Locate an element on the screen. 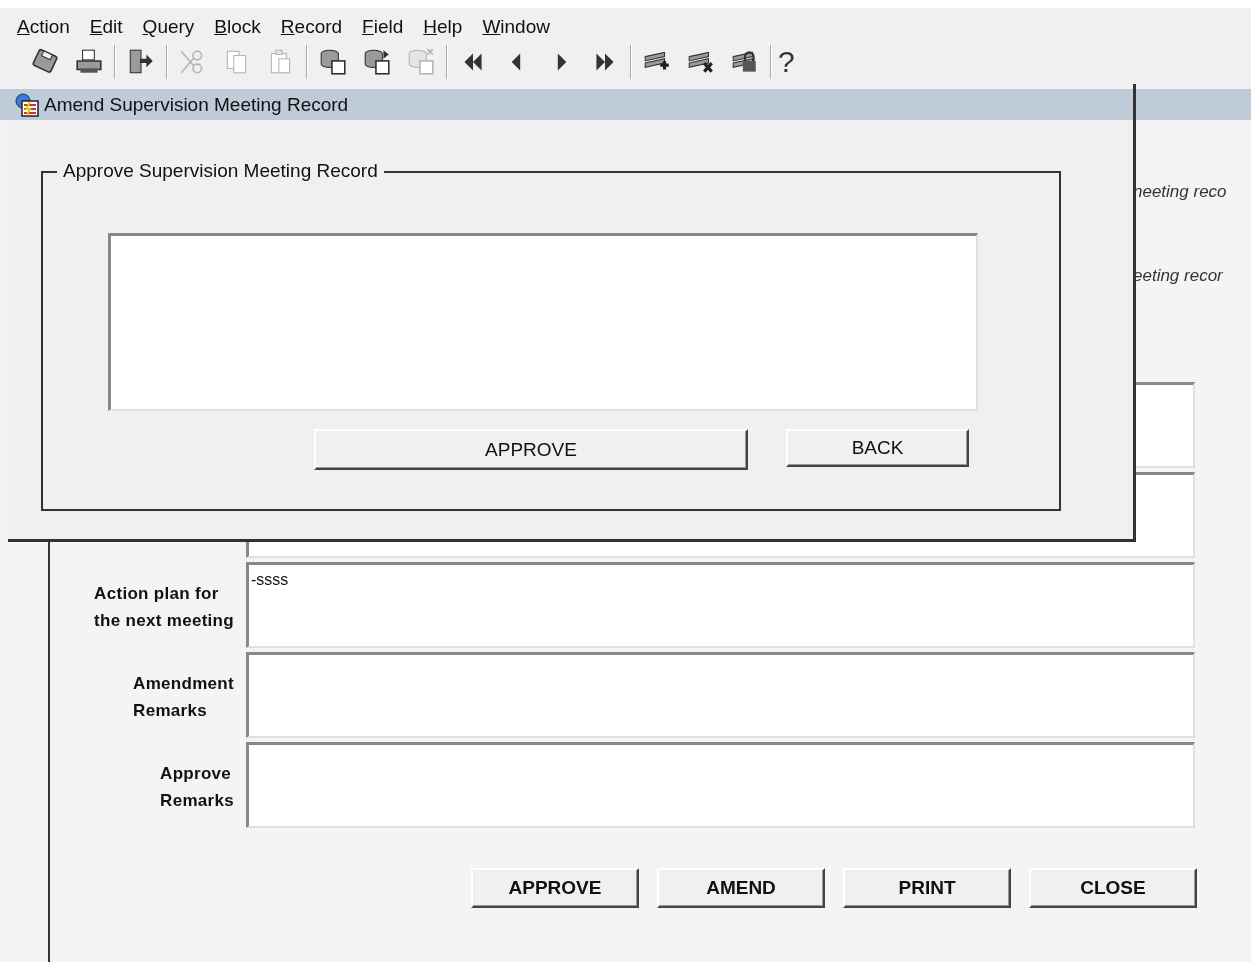  help-button: ? is located at coordinates (786, 62).